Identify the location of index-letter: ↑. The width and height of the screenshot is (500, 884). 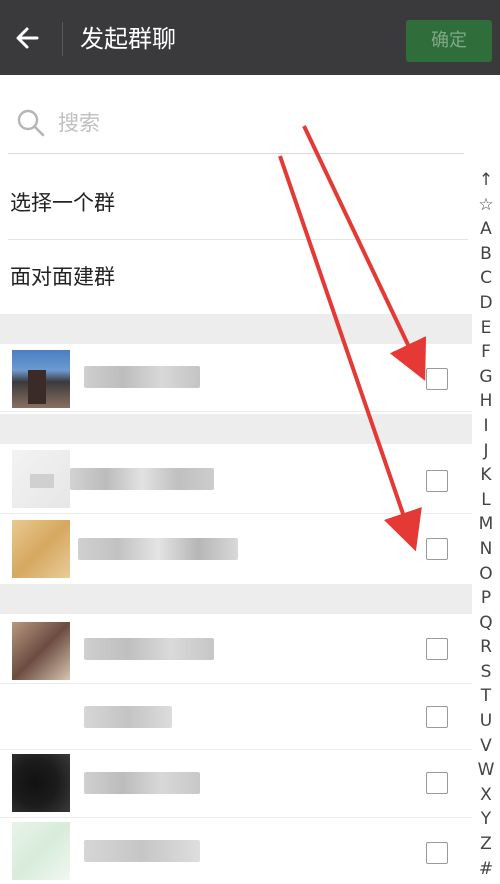
(486, 180).